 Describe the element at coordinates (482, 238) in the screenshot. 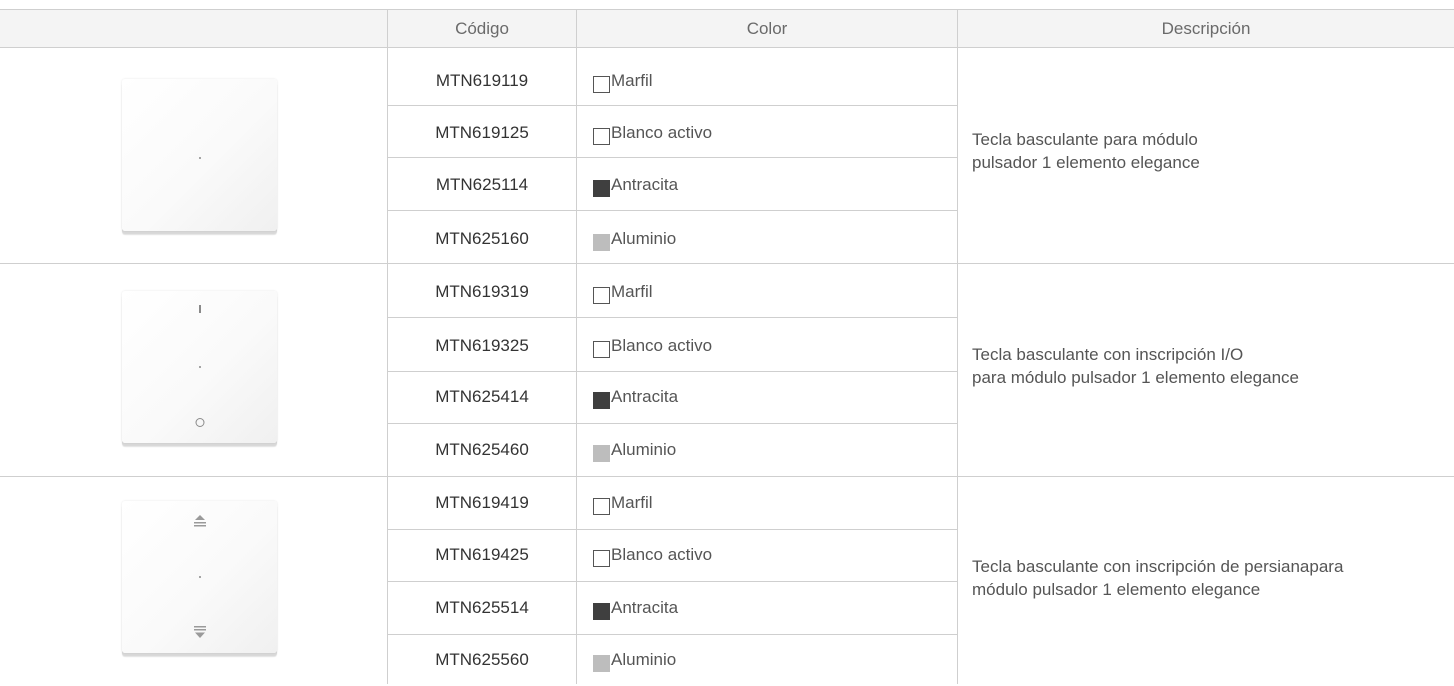

I see `product-code: MTN625160` at that location.